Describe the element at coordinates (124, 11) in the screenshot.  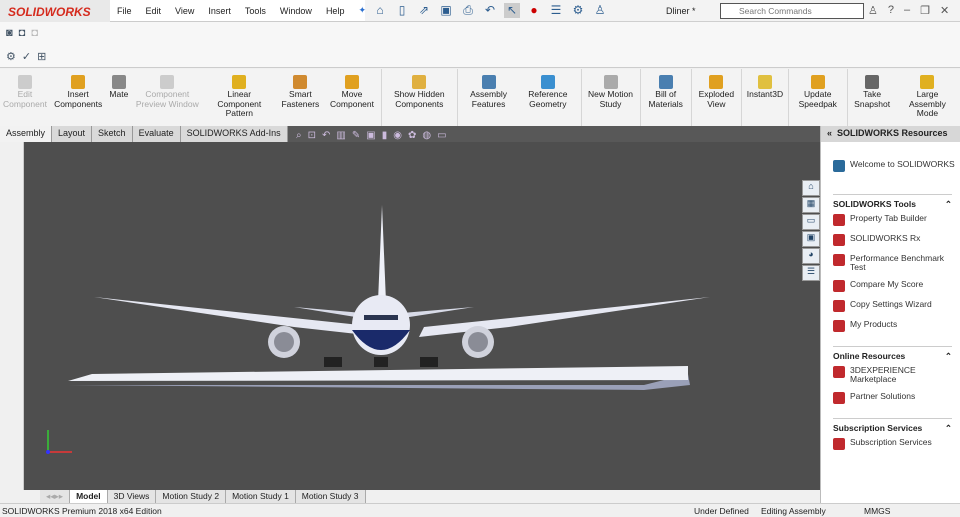
I see `menu-file: File` at that location.